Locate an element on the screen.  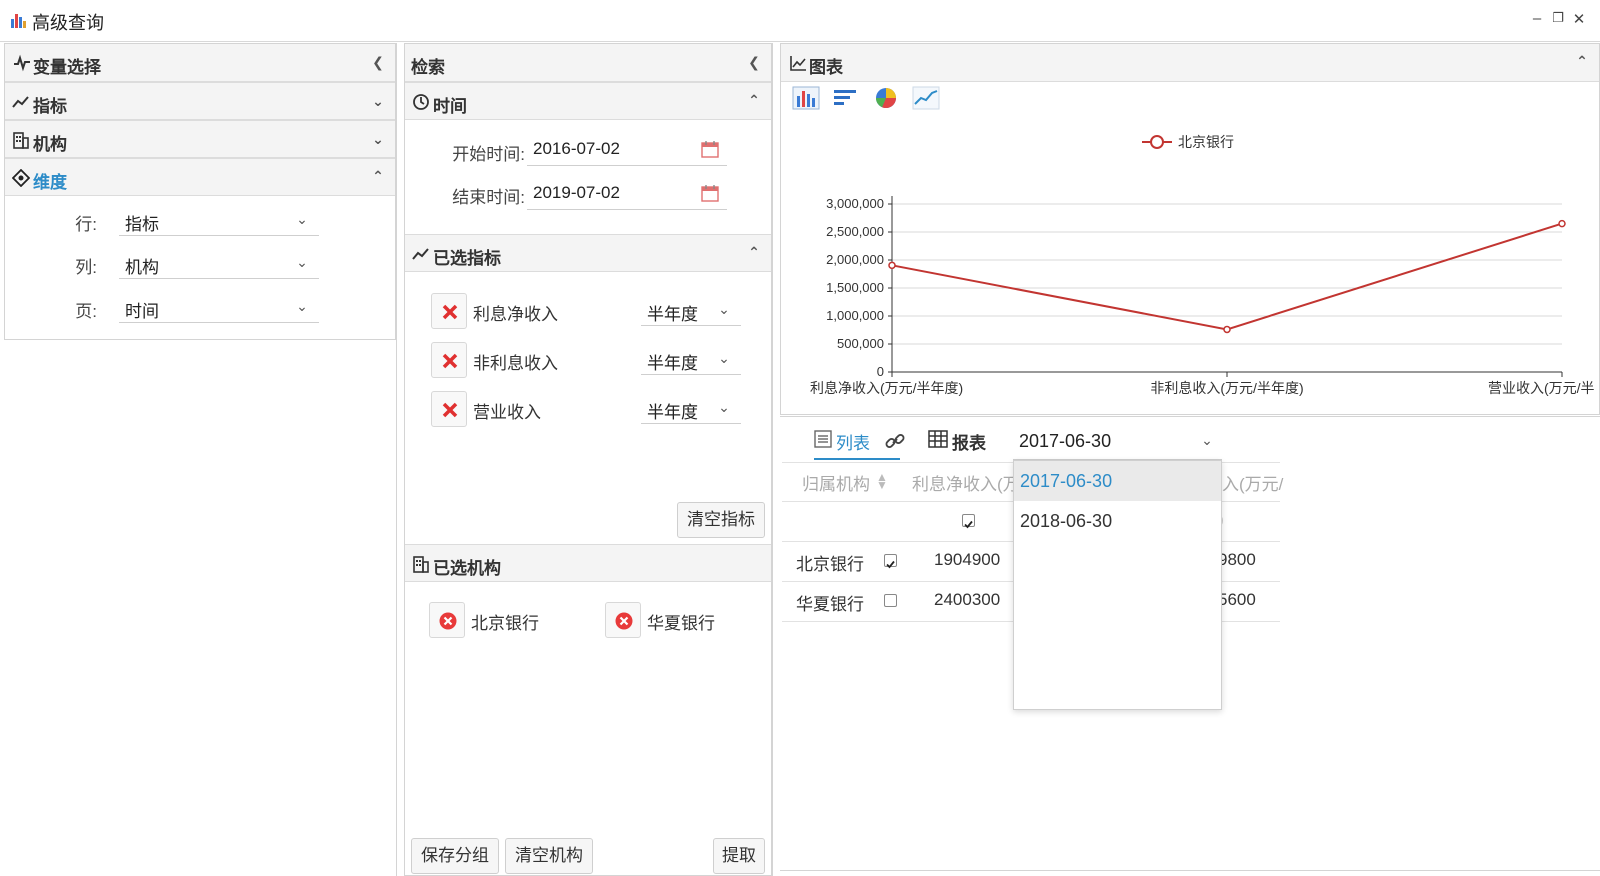
close-icon: ✕ is located at coordinates (1579, 19).